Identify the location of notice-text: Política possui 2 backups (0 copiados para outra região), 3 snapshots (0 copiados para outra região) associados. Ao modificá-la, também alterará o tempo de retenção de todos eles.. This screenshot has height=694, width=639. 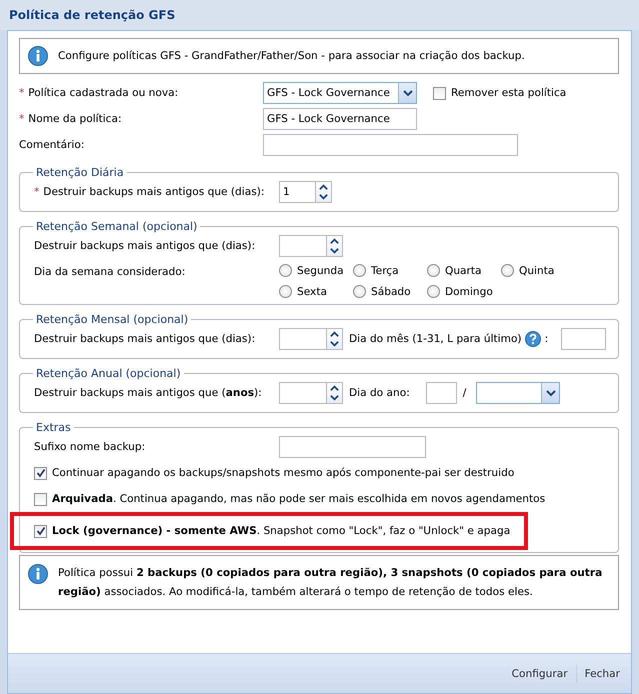
(331, 583).